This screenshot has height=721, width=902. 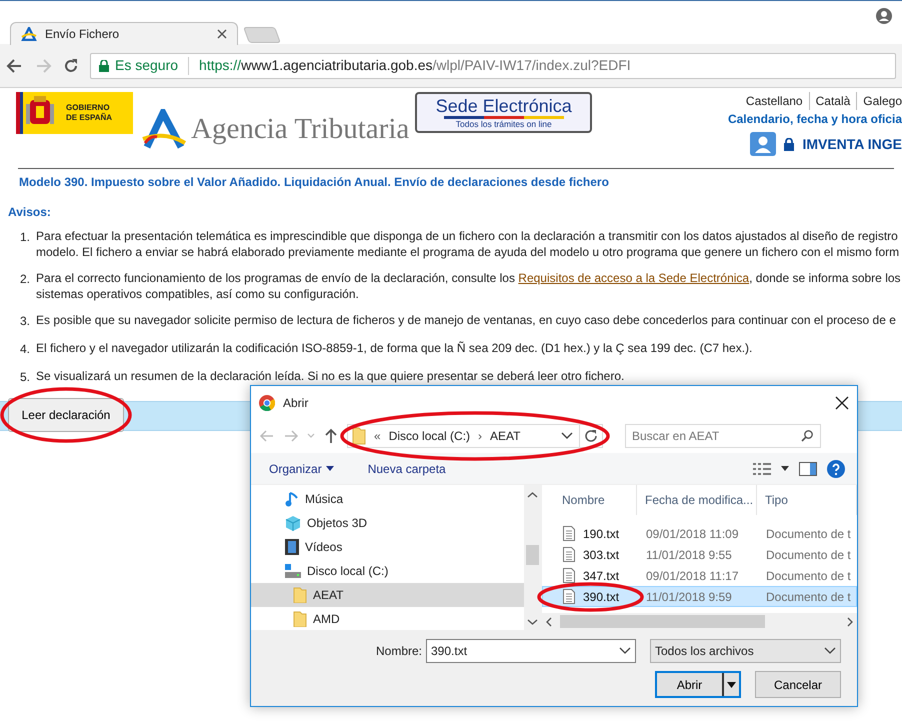 I want to click on file-row: 347.txt 09/01/2018 11:17 Documento de t, so click(x=699, y=575).